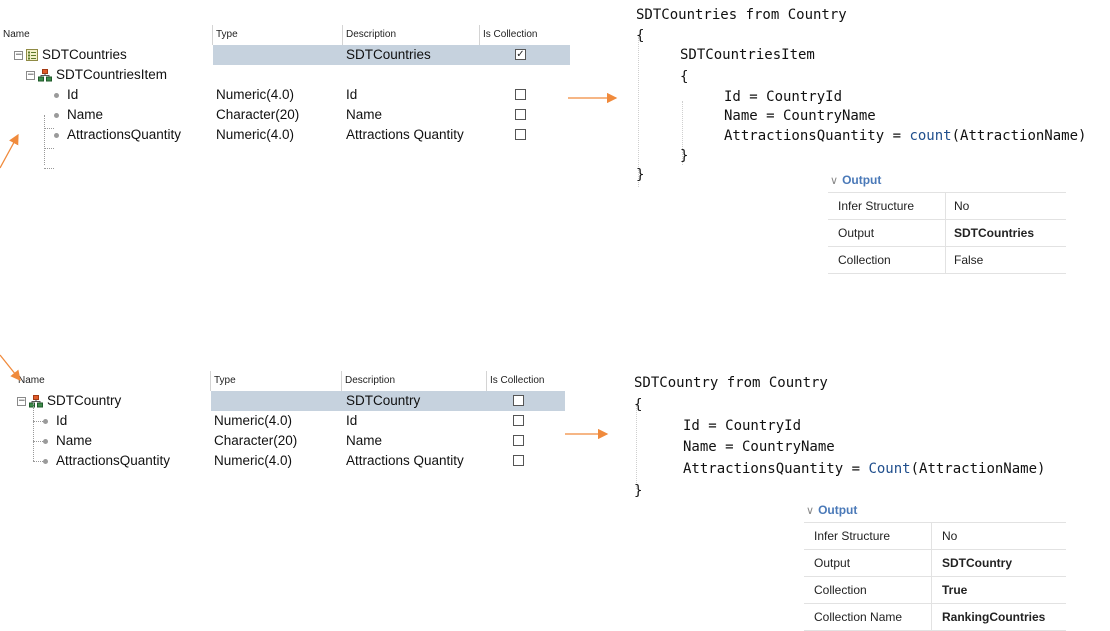 The height and width of the screenshot is (631, 1110). I want to click on arrow-diagonal-up, so click(9, 151).